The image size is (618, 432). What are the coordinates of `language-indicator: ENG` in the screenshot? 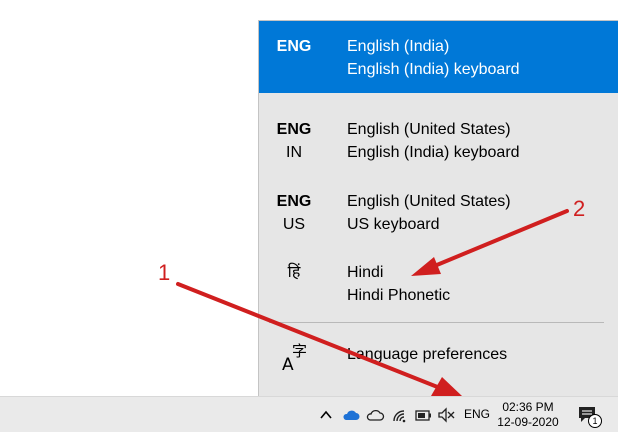 It's located at (477, 414).